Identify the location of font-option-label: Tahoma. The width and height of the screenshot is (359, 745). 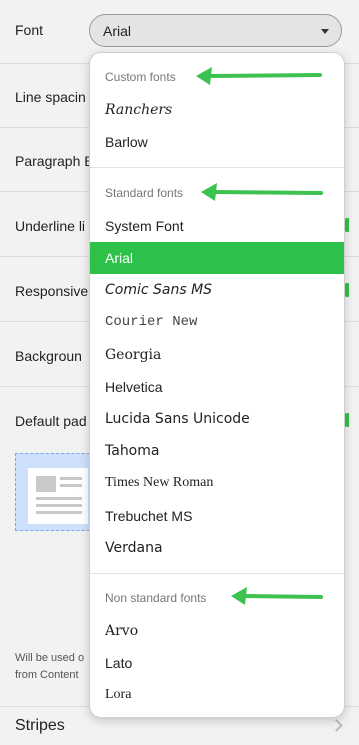
(132, 451).